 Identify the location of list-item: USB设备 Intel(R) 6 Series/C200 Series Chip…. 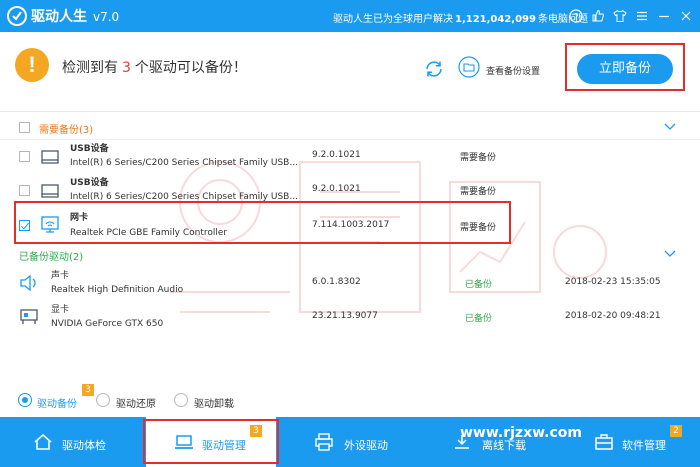
(350, 157).